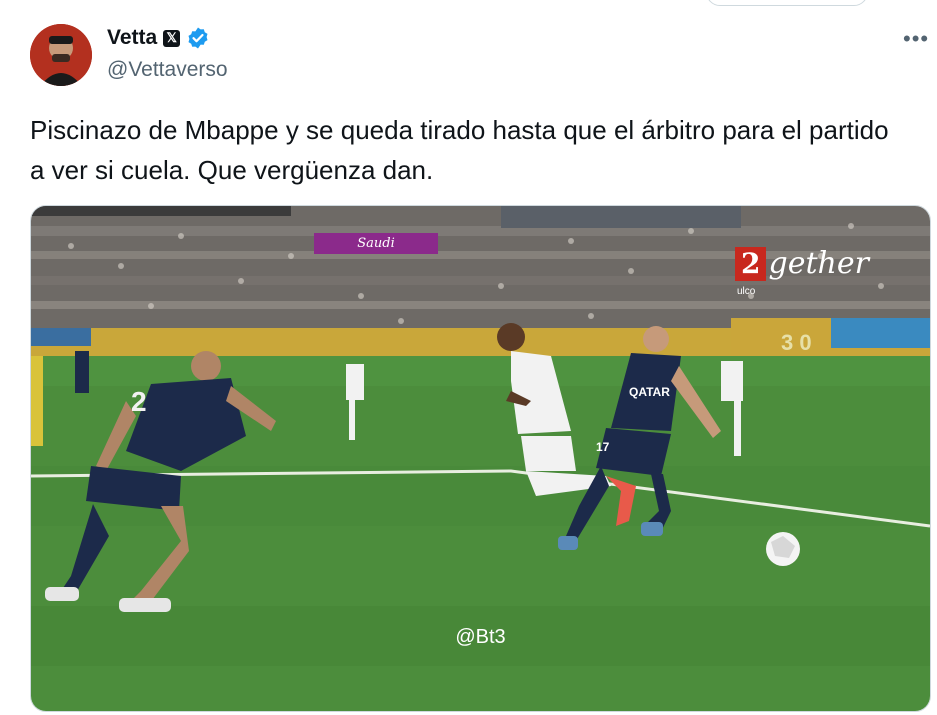 This screenshot has height=715, width=937. I want to click on more-options-icon: •••, so click(916, 39).